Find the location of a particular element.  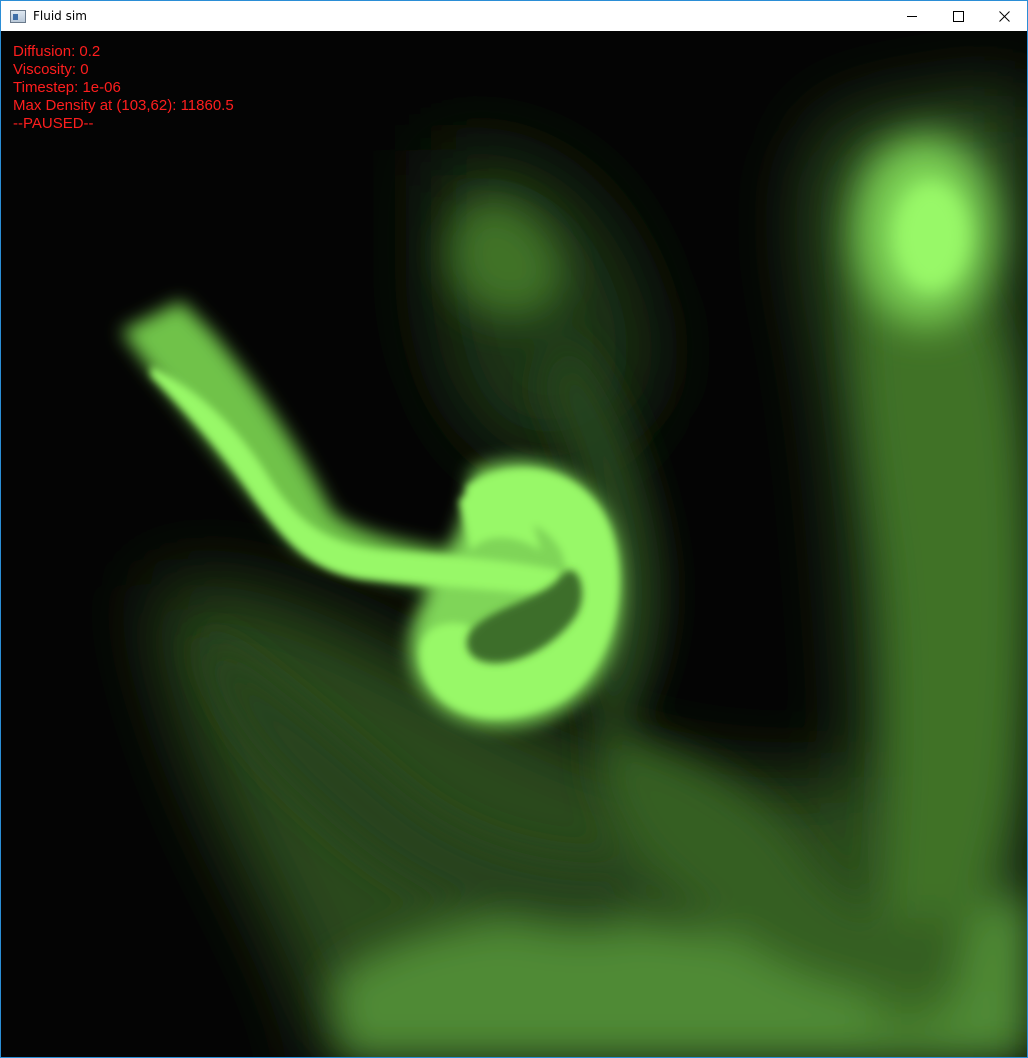

maximize-button is located at coordinates (958, 16).